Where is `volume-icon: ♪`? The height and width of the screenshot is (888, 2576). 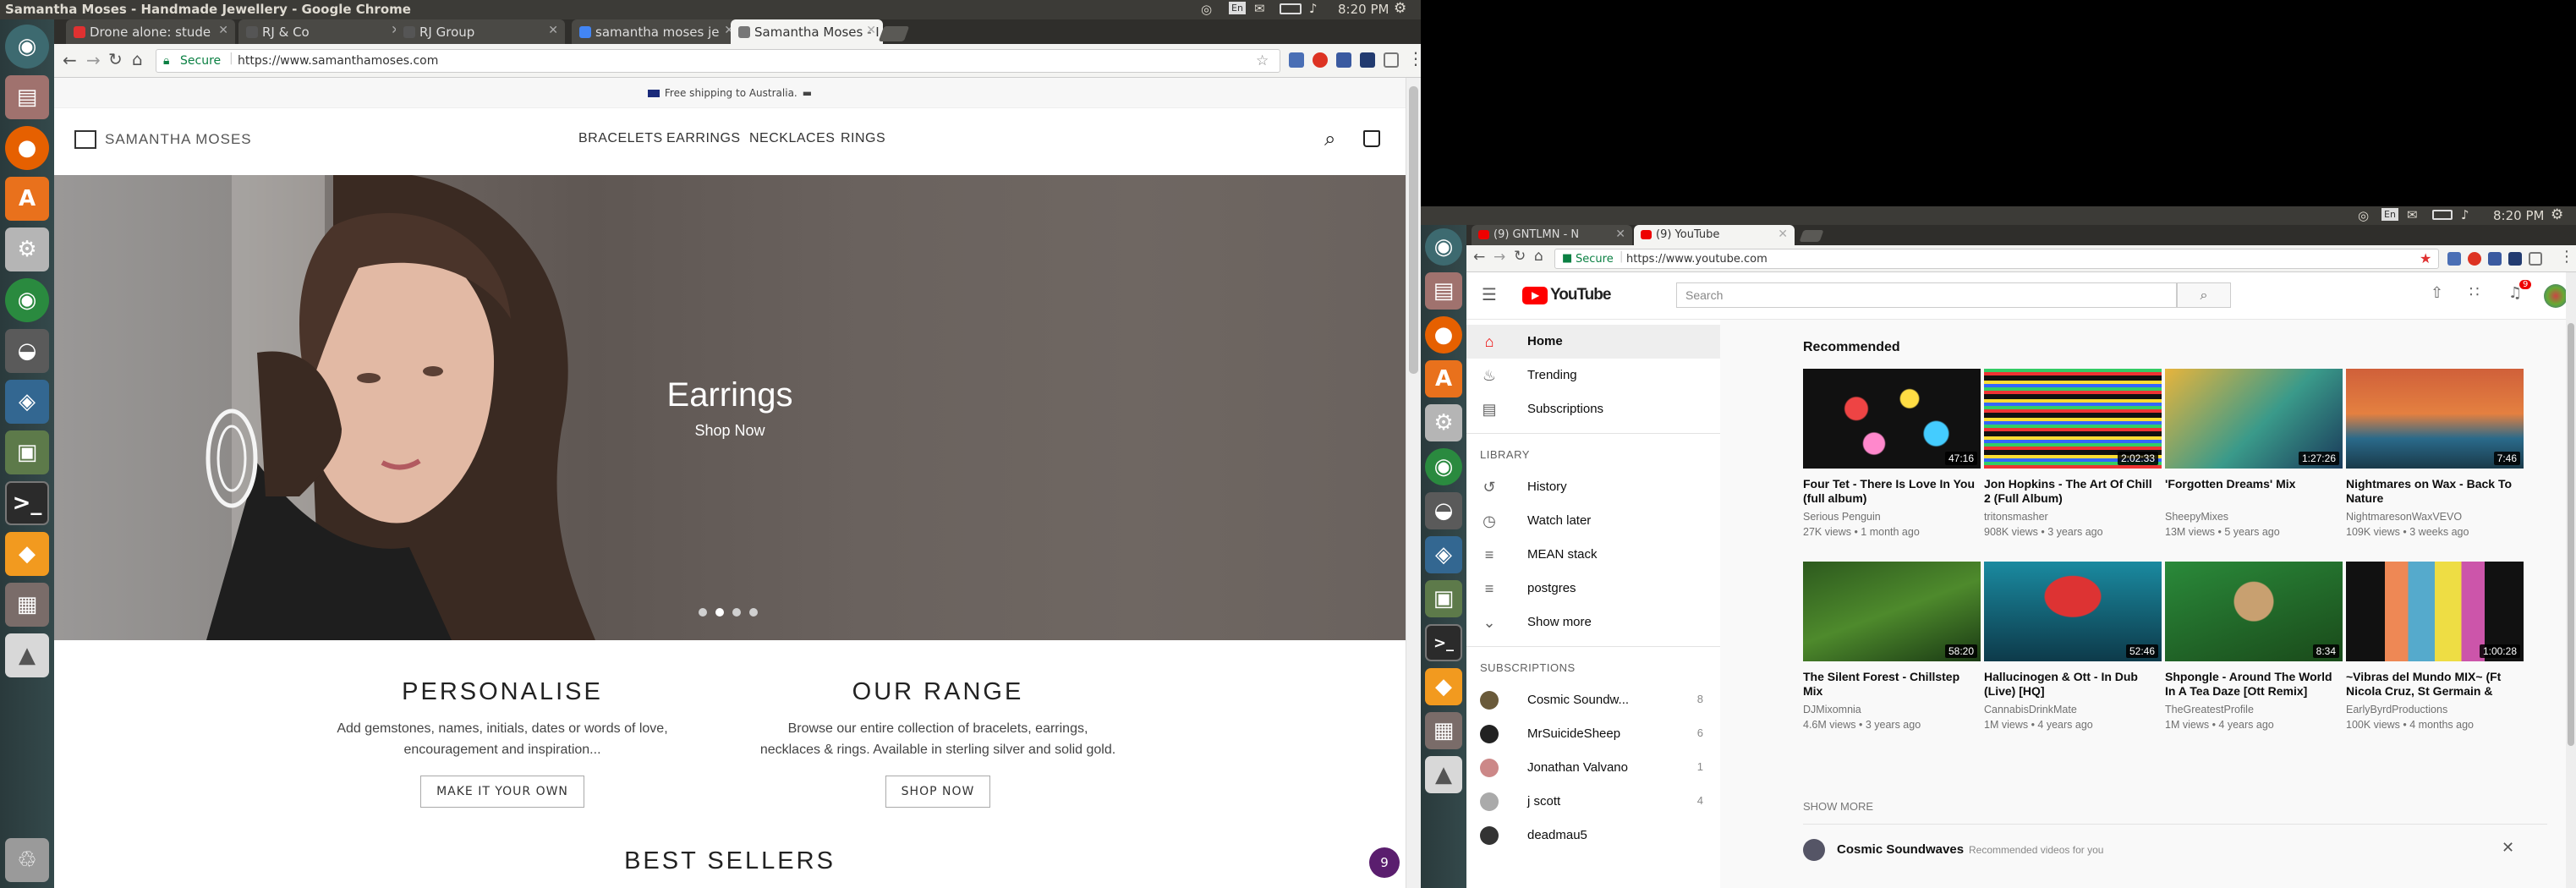 volume-icon: ♪ is located at coordinates (2465, 215).